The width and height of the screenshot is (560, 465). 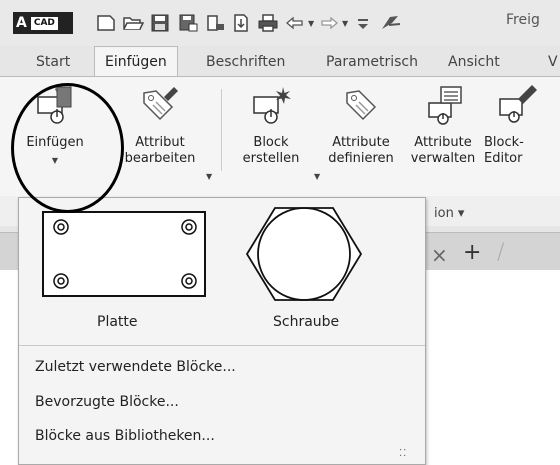 What do you see at coordinates (361, 126) in the screenshot?
I see `define-attributes-button: Attribute definieren` at bounding box center [361, 126].